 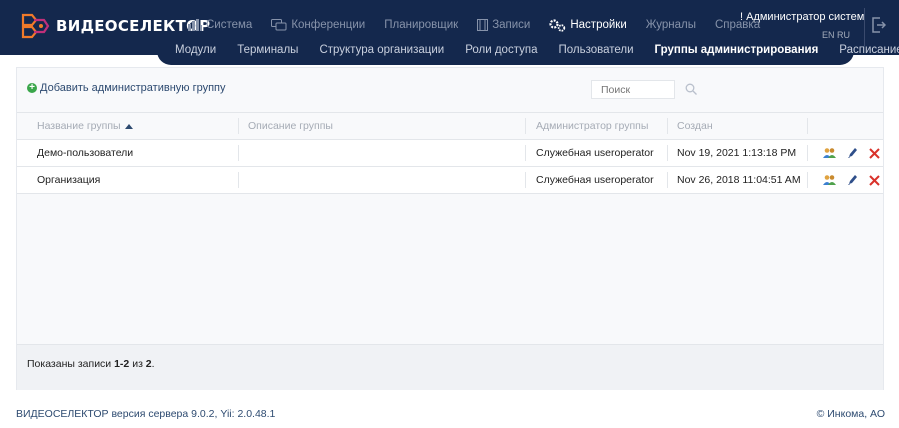 I want to click on column-header-name: Название группы, so click(x=85, y=126).